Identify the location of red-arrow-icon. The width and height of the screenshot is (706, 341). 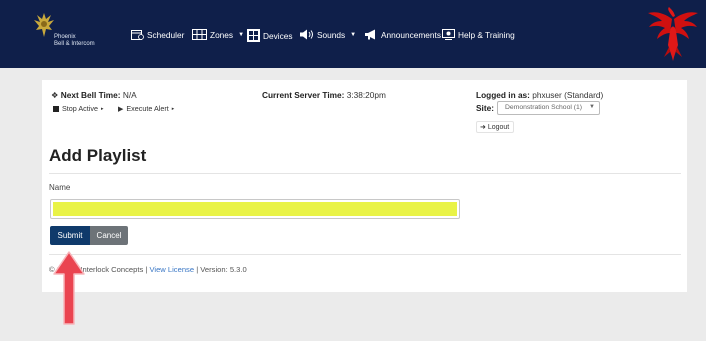
(69, 288).